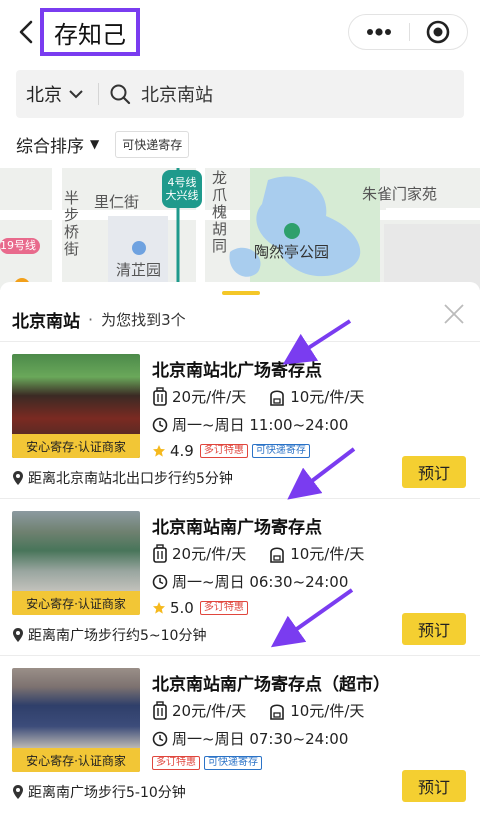 The height and width of the screenshot is (818, 480). I want to click on map-label-qingzhi: 清芷园, so click(139, 270).